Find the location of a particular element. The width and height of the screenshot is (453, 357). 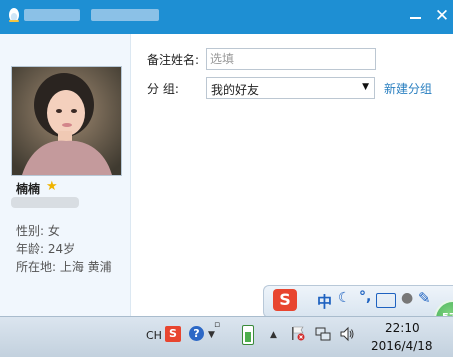

group-selected-value: 我的好友 is located at coordinates (235, 90).